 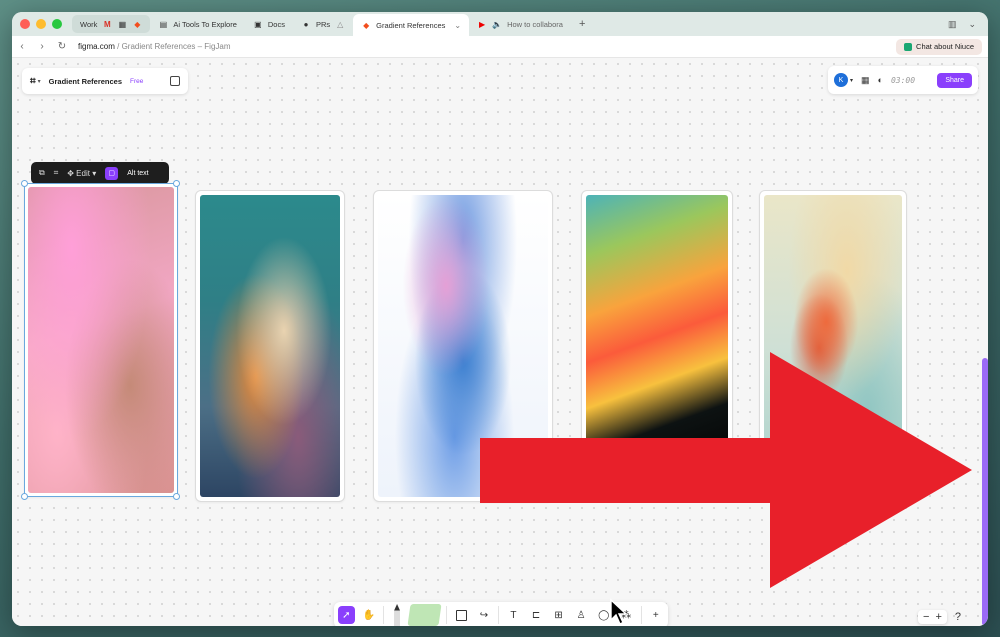 I want to click on docs-icon: ▣, so click(x=258, y=24).